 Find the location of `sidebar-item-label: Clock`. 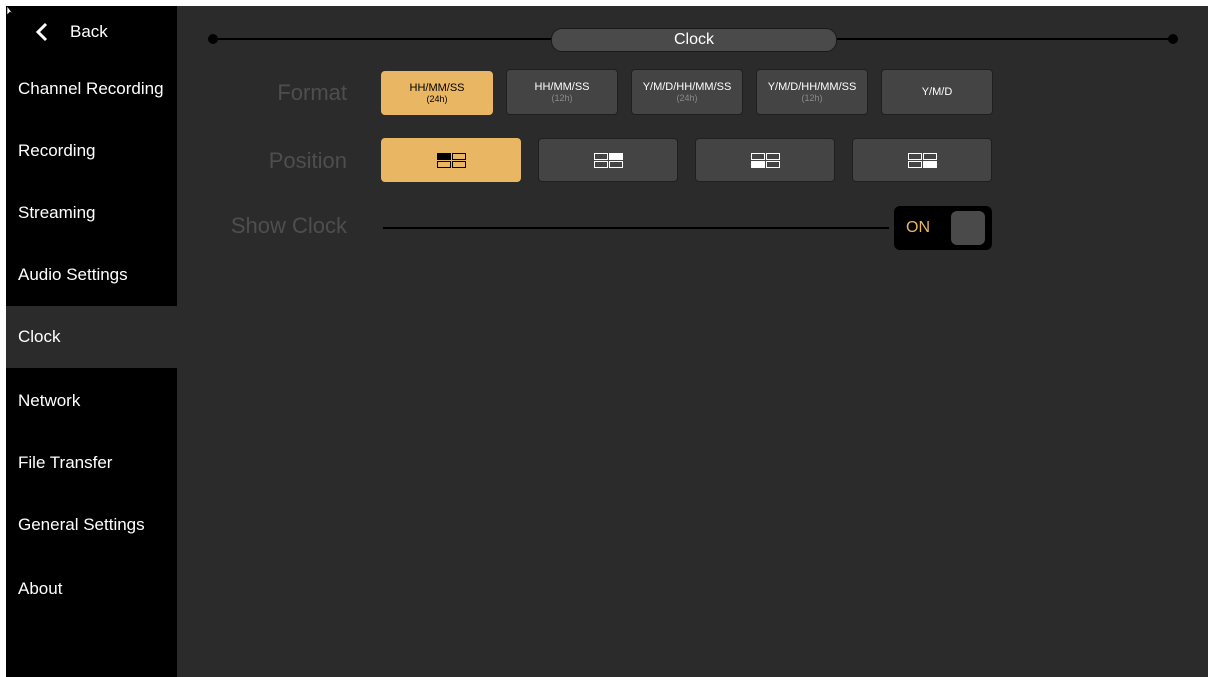

sidebar-item-label: Clock is located at coordinates (39, 336).